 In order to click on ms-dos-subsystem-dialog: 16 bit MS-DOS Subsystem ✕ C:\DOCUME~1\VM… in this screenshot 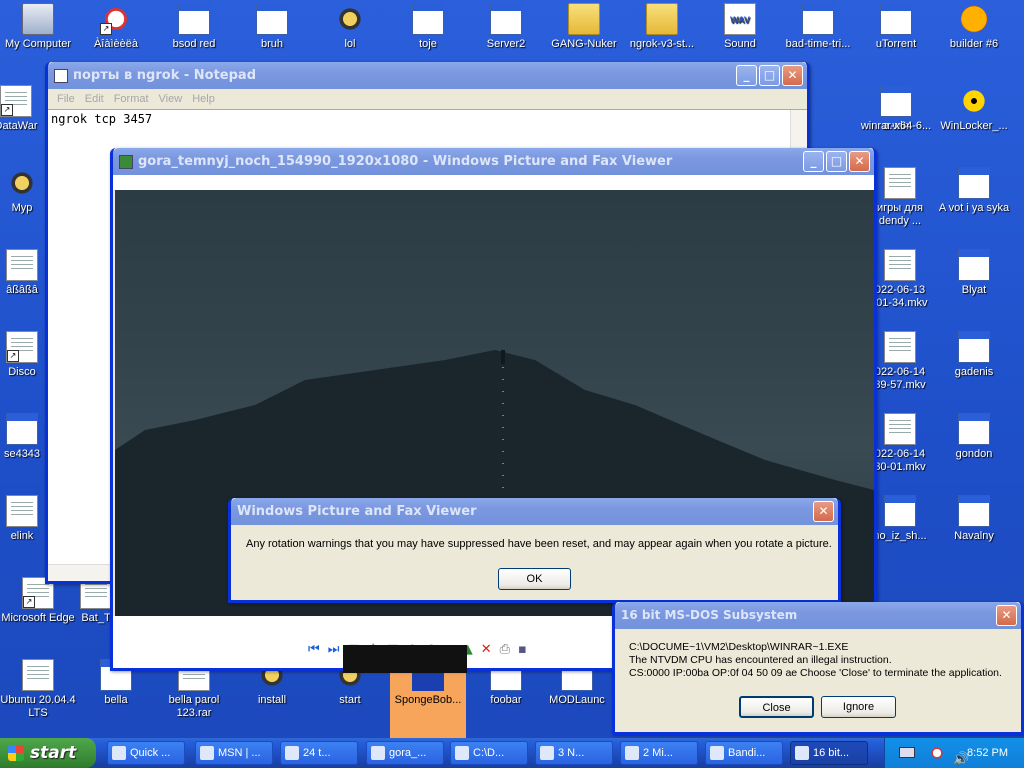, I will do `click(818, 668)`.